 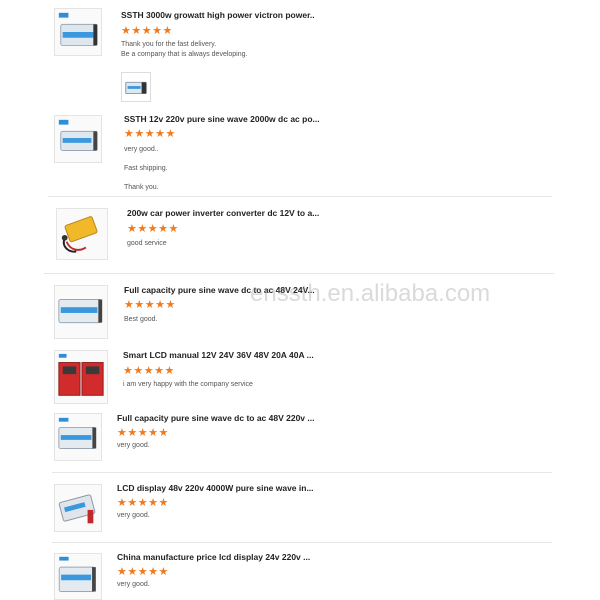 What do you see at coordinates (169, 44) in the screenshot?
I see `review-text: Thank you for the fast delivery.` at bounding box center [169, 44].